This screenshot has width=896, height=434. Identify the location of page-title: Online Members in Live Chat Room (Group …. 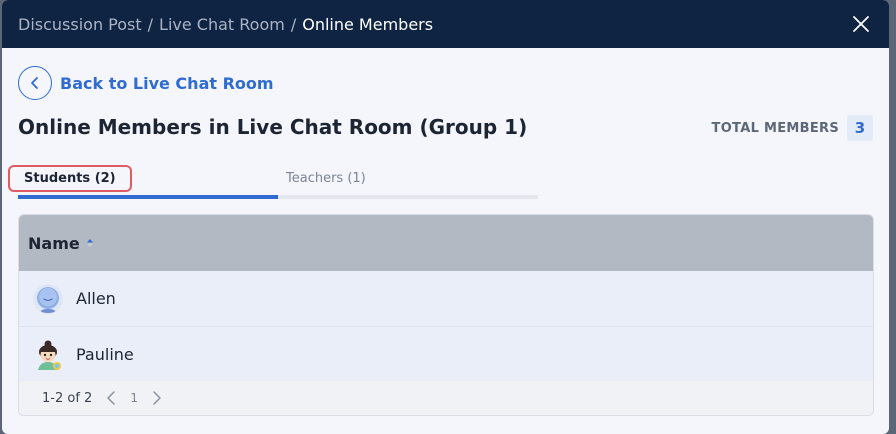
(273, 127).